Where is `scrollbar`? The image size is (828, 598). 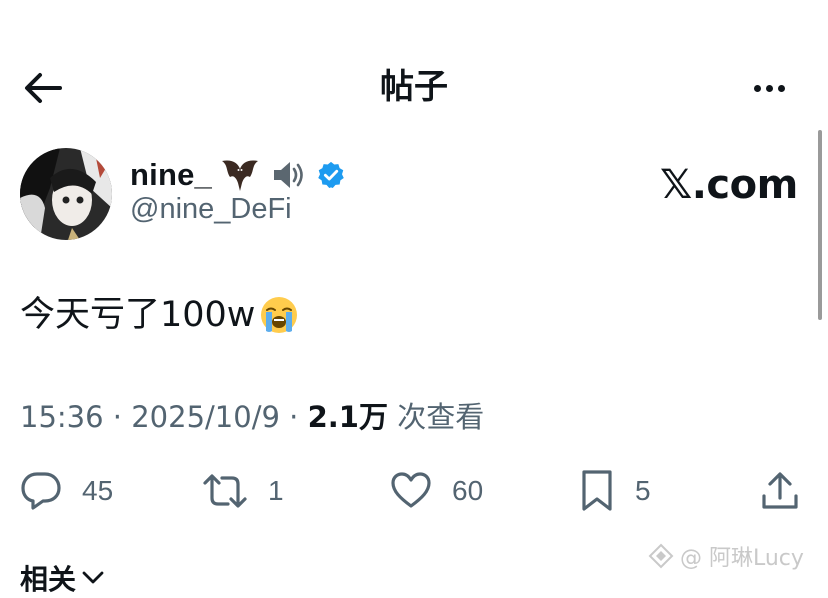 scrollbar is located at coordinates (820, 225).